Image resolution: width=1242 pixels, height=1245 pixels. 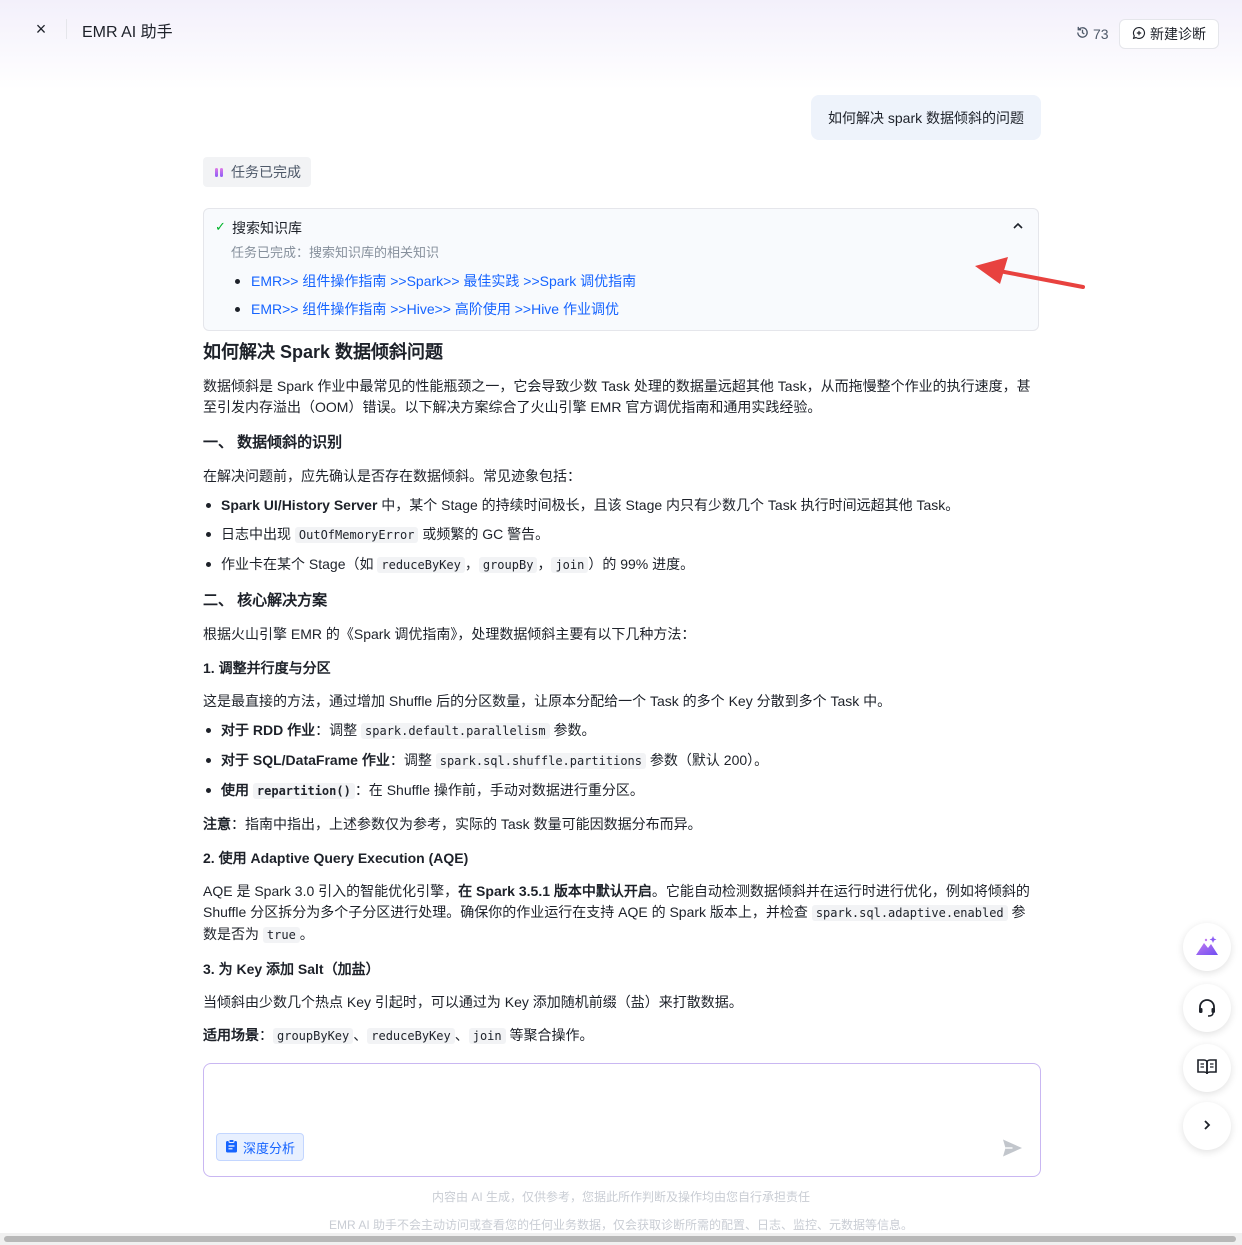 I want to click on horizontal-scrollbar, so click(x=621, y=1239).